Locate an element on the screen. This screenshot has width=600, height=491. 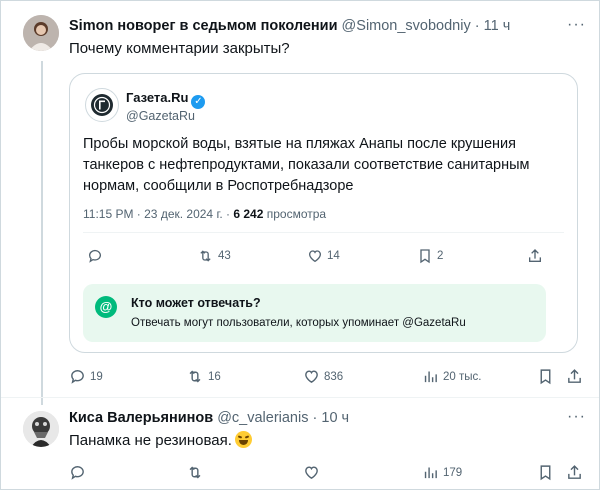
reply-button is located at coordinates (77, 472).